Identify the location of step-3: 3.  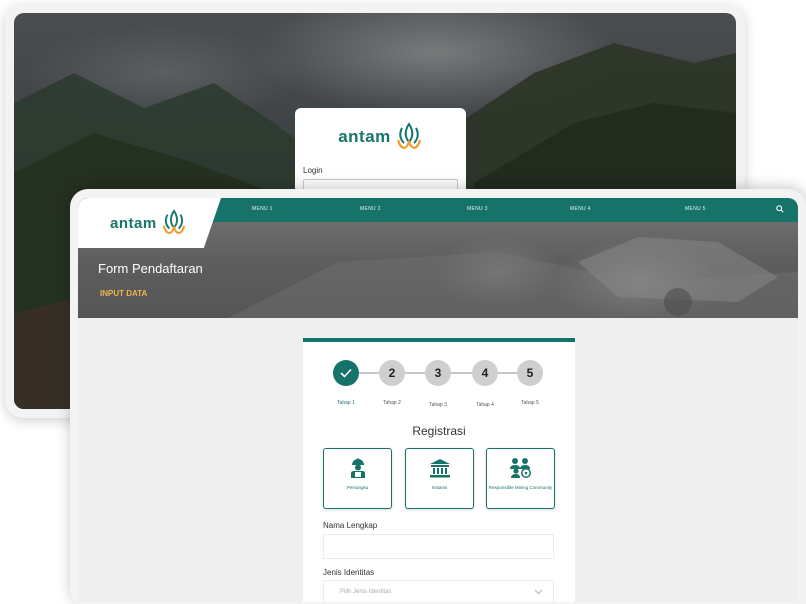
(438, 373).